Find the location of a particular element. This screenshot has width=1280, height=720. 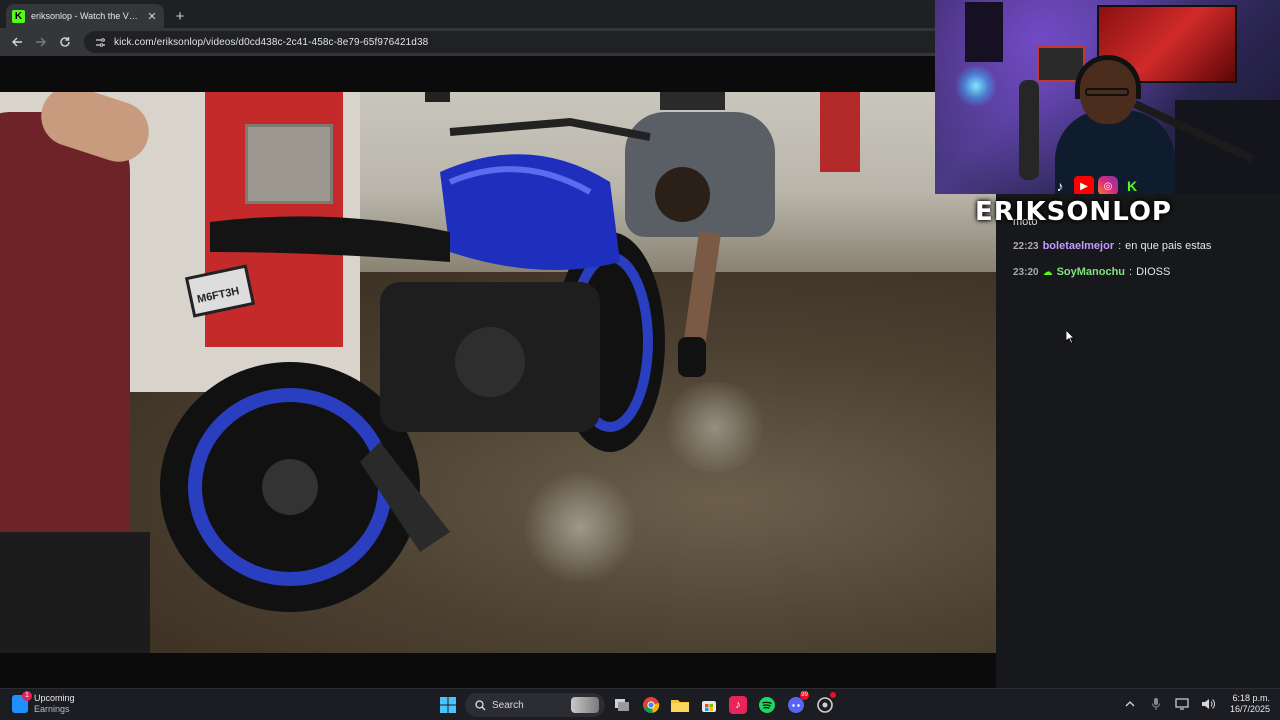

forward-button is located at coordinates (41, 42).